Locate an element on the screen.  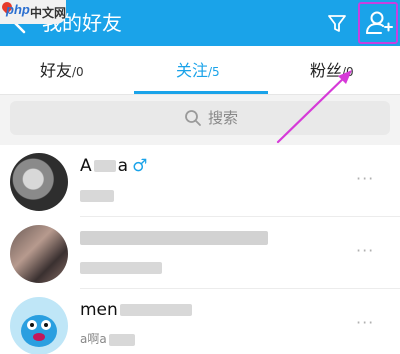
search-icon is located at coordinates (193, 118).